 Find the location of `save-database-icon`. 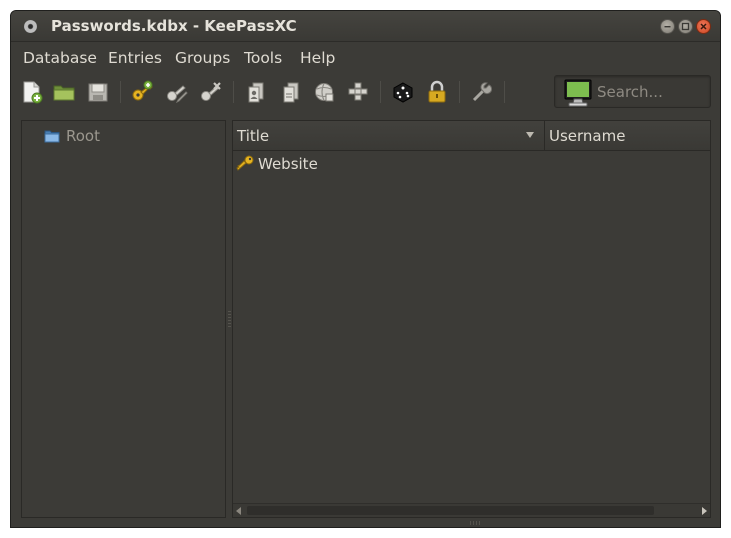

save-database-icon is located at coordinates (98, 92).